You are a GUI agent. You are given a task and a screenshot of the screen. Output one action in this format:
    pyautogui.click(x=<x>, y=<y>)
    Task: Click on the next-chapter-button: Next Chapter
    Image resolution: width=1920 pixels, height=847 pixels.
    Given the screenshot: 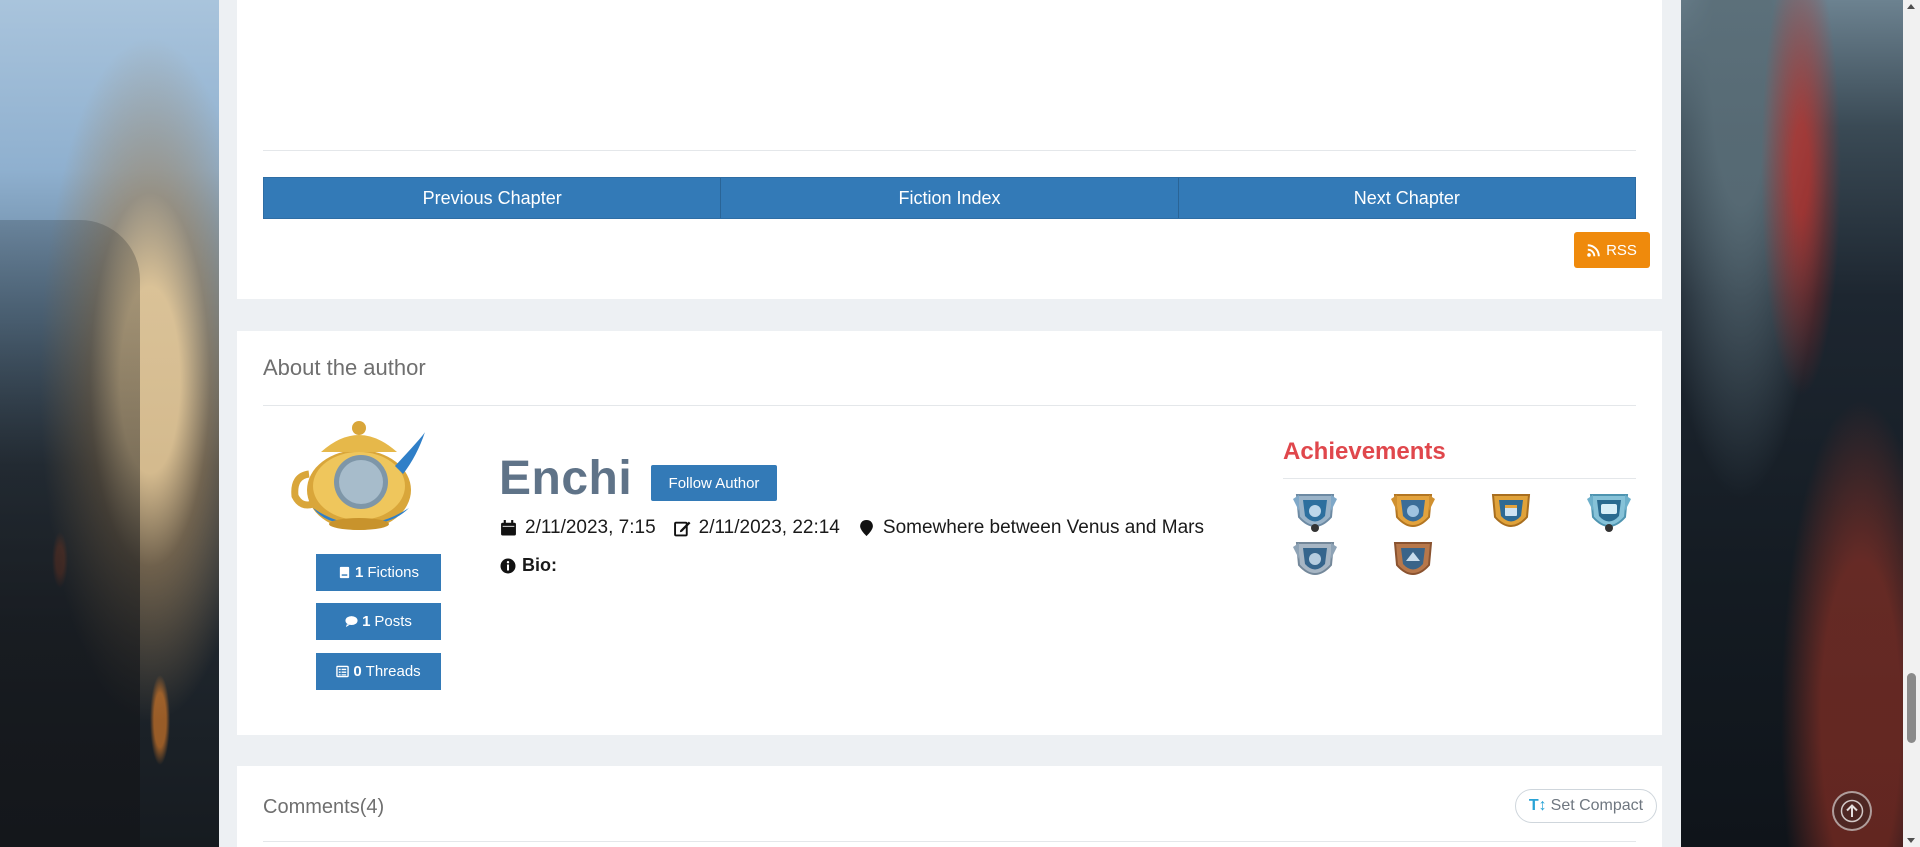 What is the action you would take?
    pyautogui.click(x=1407, y=198)
    